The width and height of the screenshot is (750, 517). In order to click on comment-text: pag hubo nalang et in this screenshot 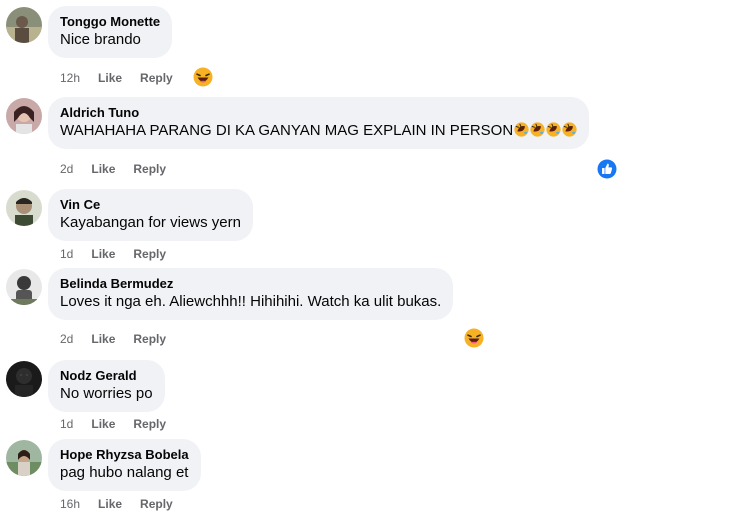, I will do `click(124, 472)`.